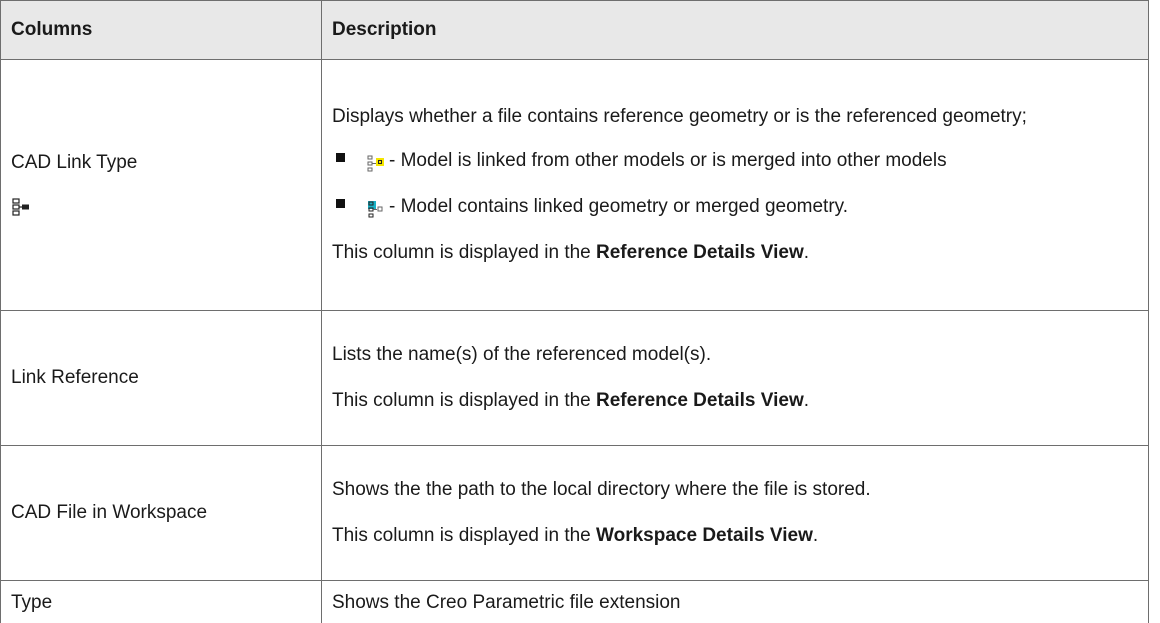  I want to click on table-header-row: Columns Description, so click(575, 30).